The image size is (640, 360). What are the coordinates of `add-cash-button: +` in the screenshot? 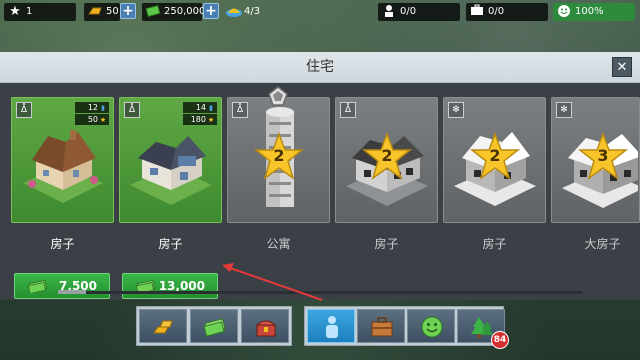 It's located at (211, 11).